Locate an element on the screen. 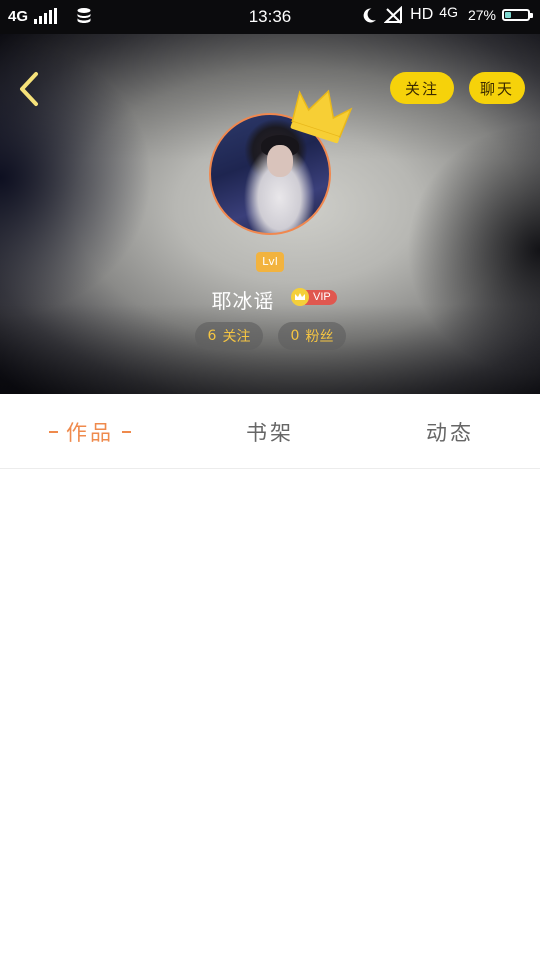  vip-badge: VIP is located at coordinates (314, 297).